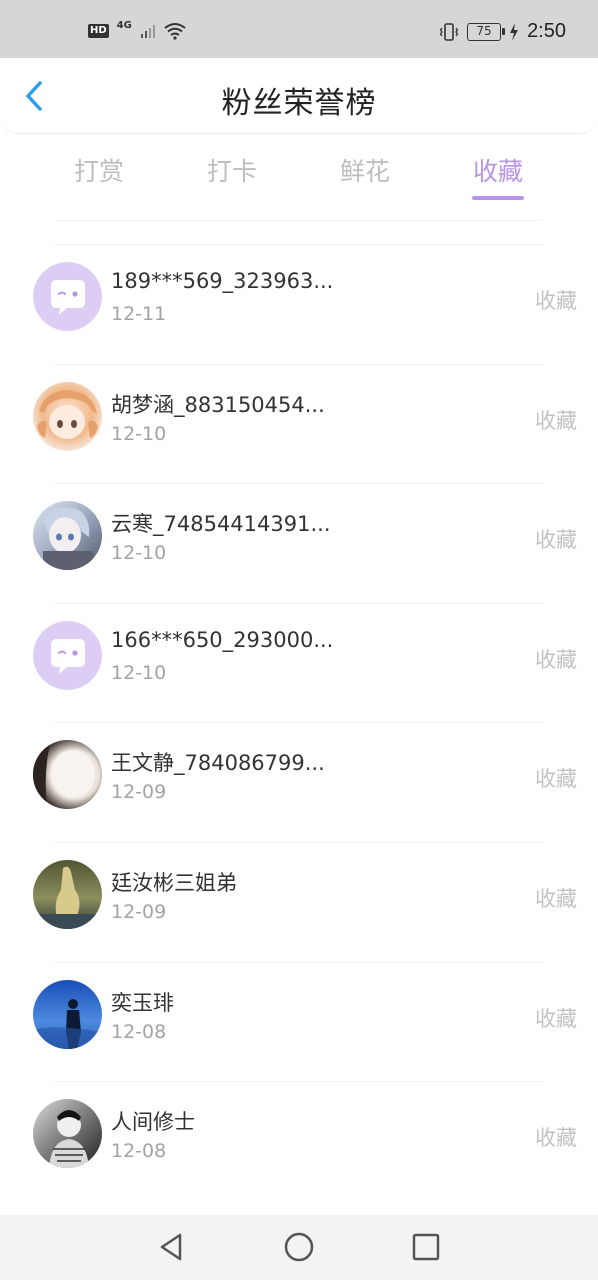  I want to click on tab-favorites: 收藏, so click(498, 176).